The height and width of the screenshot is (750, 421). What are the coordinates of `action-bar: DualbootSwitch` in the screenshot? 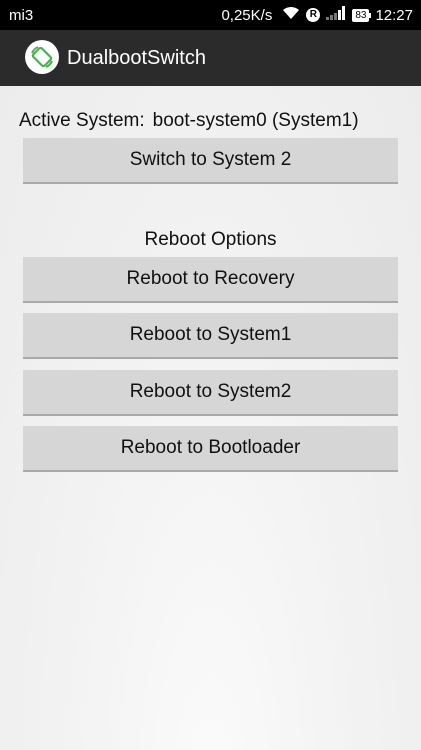 It's located at (210, 58).